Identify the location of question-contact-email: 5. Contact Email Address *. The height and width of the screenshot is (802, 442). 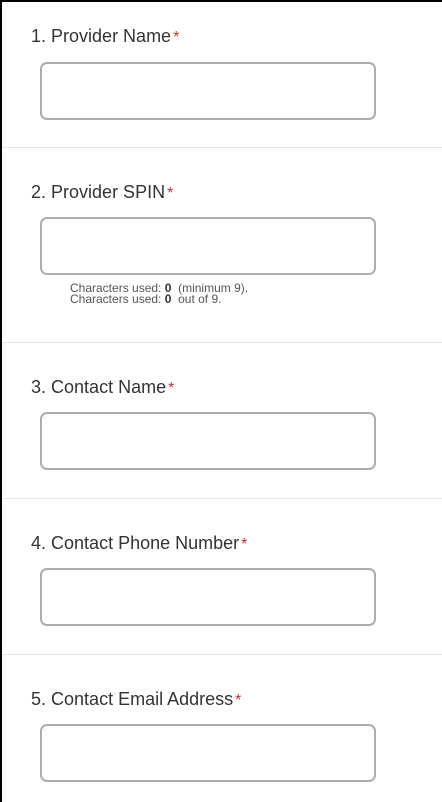
(223, 699).